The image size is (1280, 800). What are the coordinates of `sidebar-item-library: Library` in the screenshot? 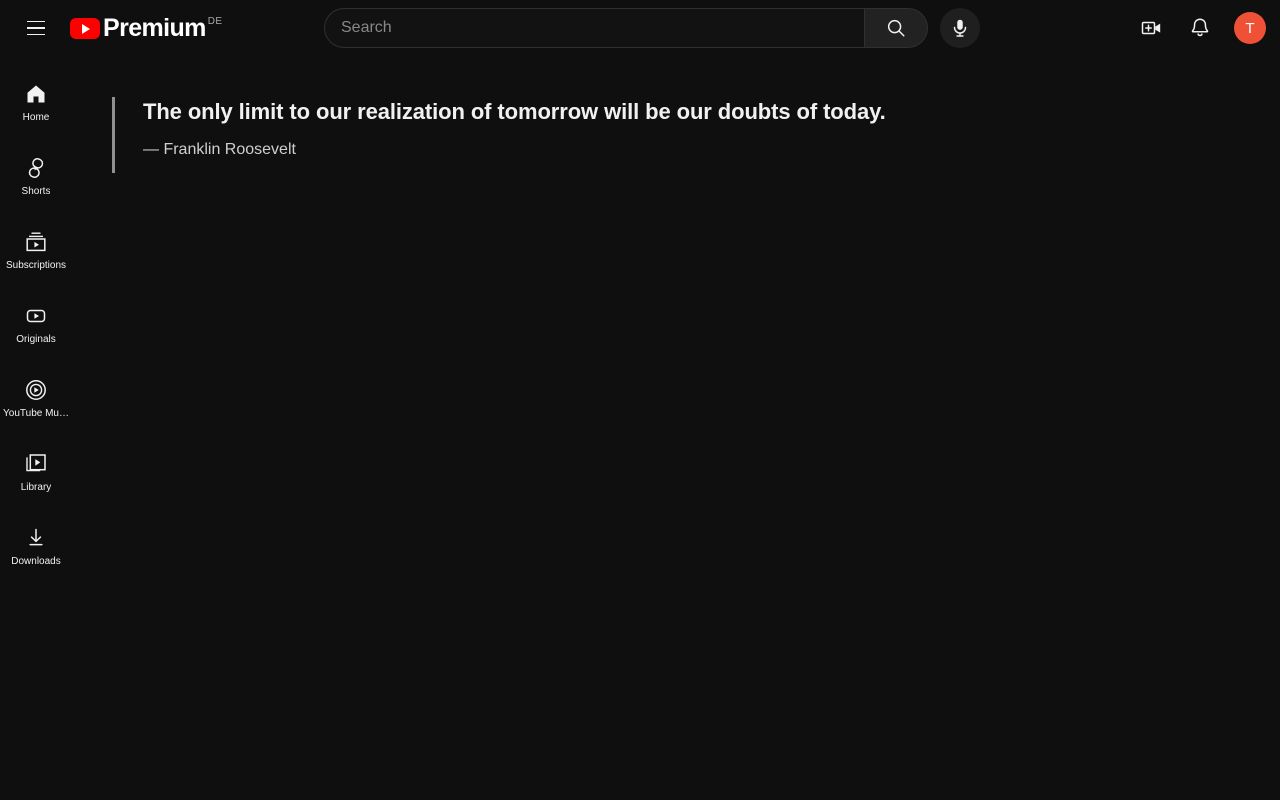 It's located at (36, 473).